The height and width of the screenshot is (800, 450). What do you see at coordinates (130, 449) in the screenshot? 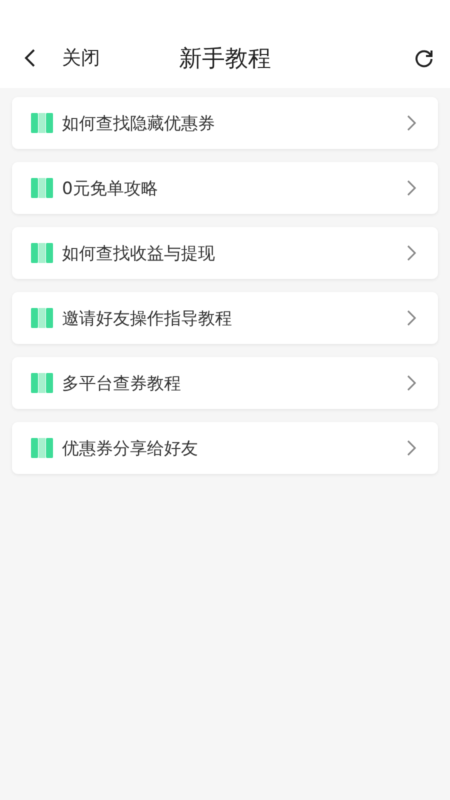
I see `item-label: 优惠券分享给好友` at bounding box center [130, 449].